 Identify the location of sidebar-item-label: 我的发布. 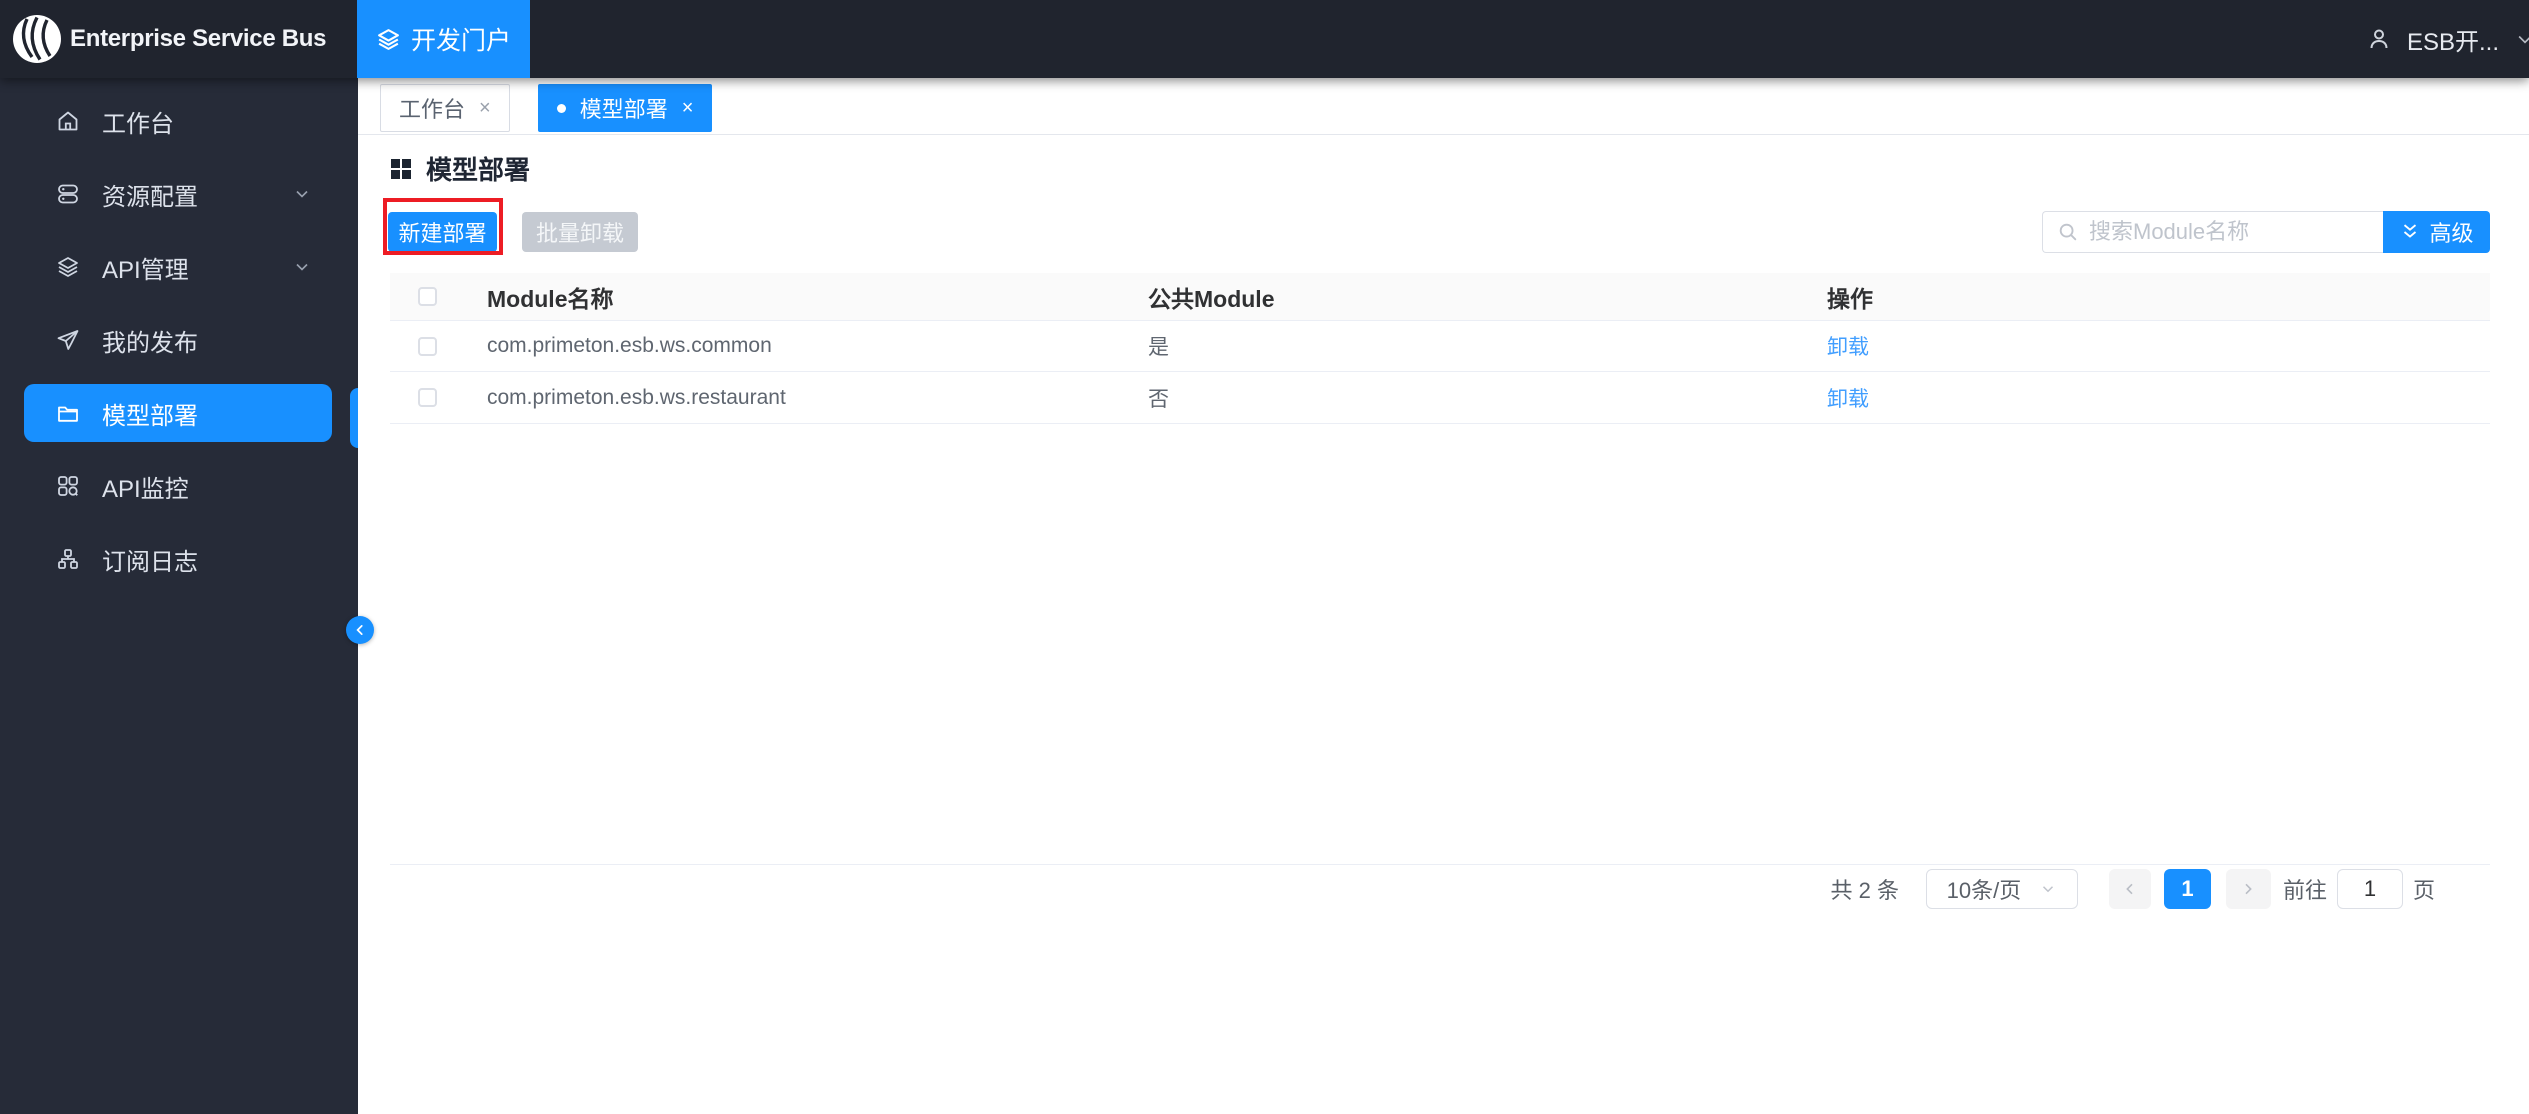
(150, 343).